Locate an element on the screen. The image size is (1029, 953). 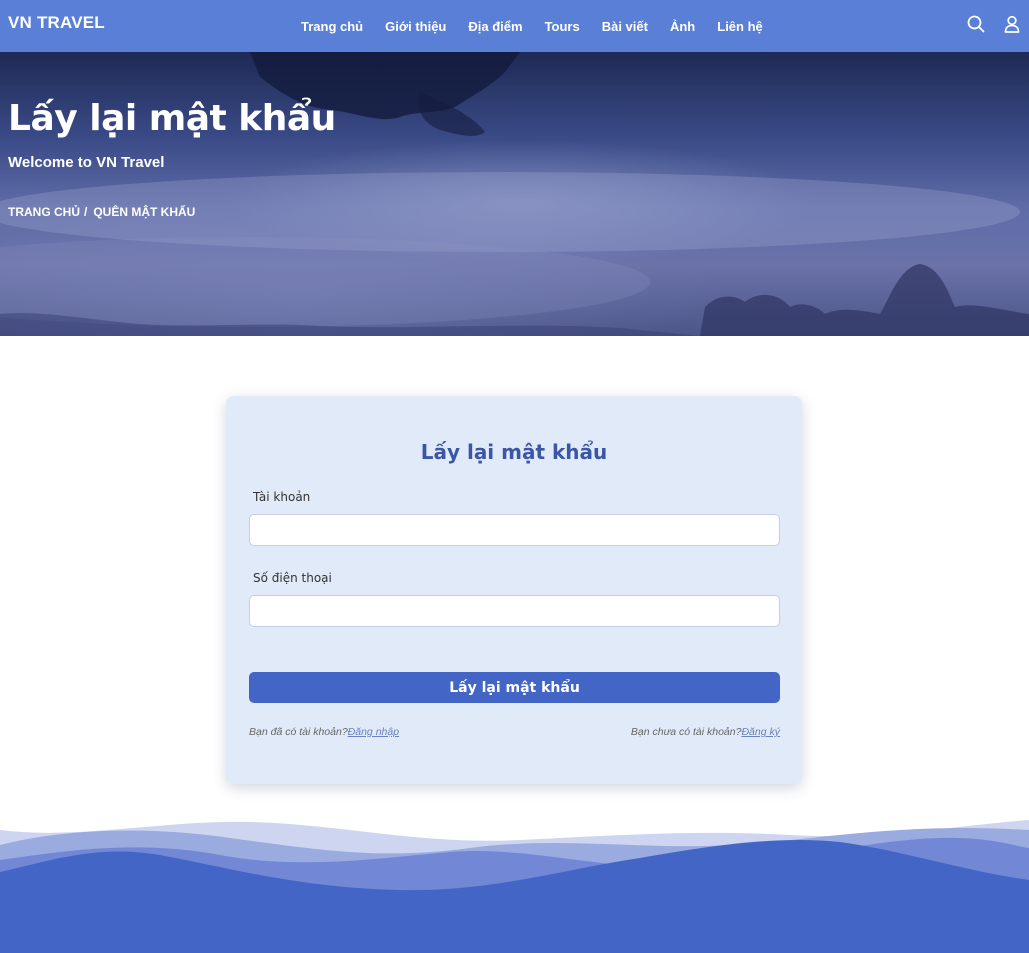
login-prompt-text: Bạn đã có tài khoản? is located at coordinates (298, 732).